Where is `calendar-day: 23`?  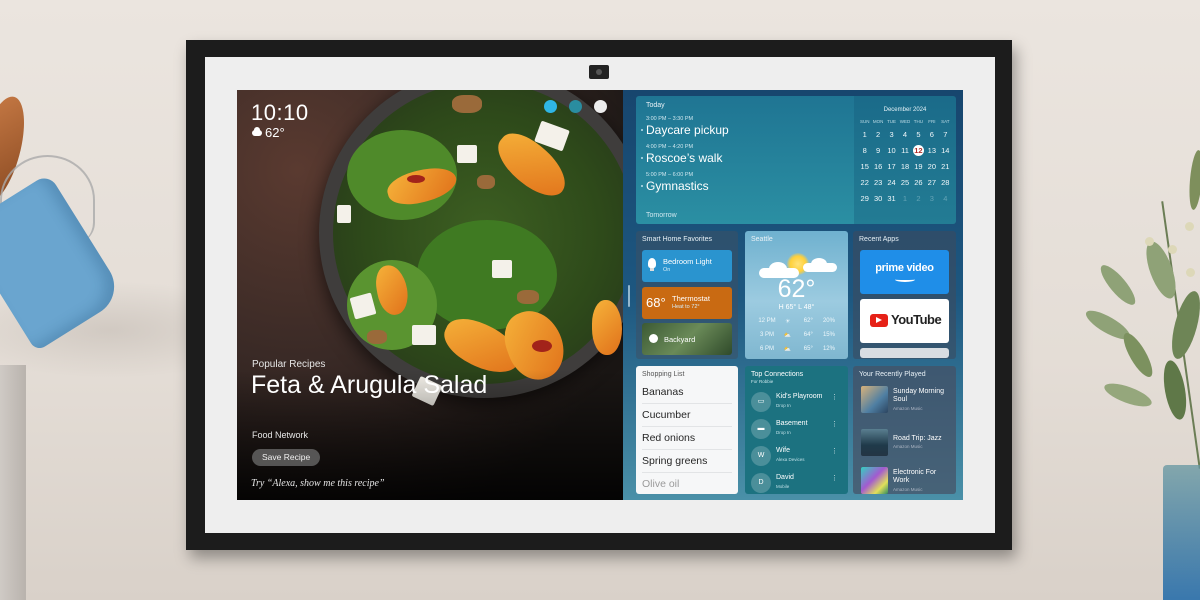 calendar-day: 23 is located at coordinates (877, 182).